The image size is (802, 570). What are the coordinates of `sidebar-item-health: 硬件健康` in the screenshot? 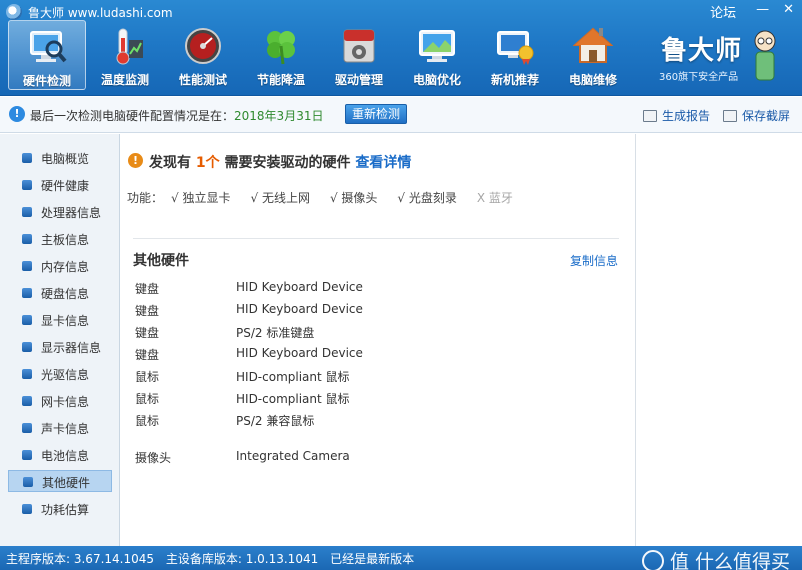 It's located at (60, 185).